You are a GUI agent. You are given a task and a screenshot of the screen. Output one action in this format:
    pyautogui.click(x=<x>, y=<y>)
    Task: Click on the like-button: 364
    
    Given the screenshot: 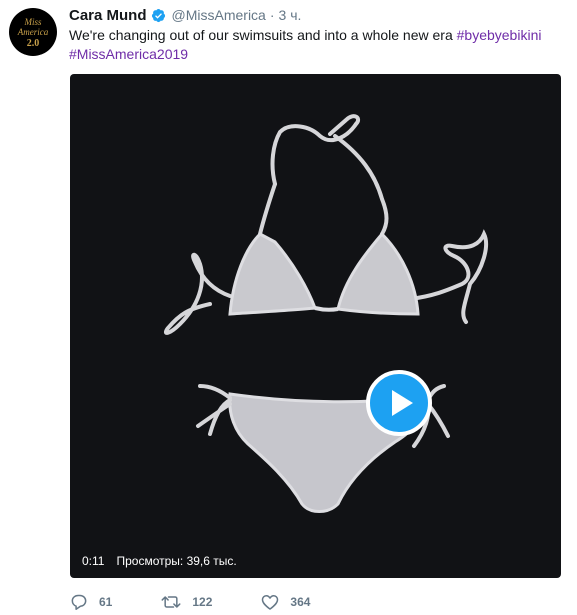 What is the action you would take?
    pyautogui.click(x=285, y=602)
    